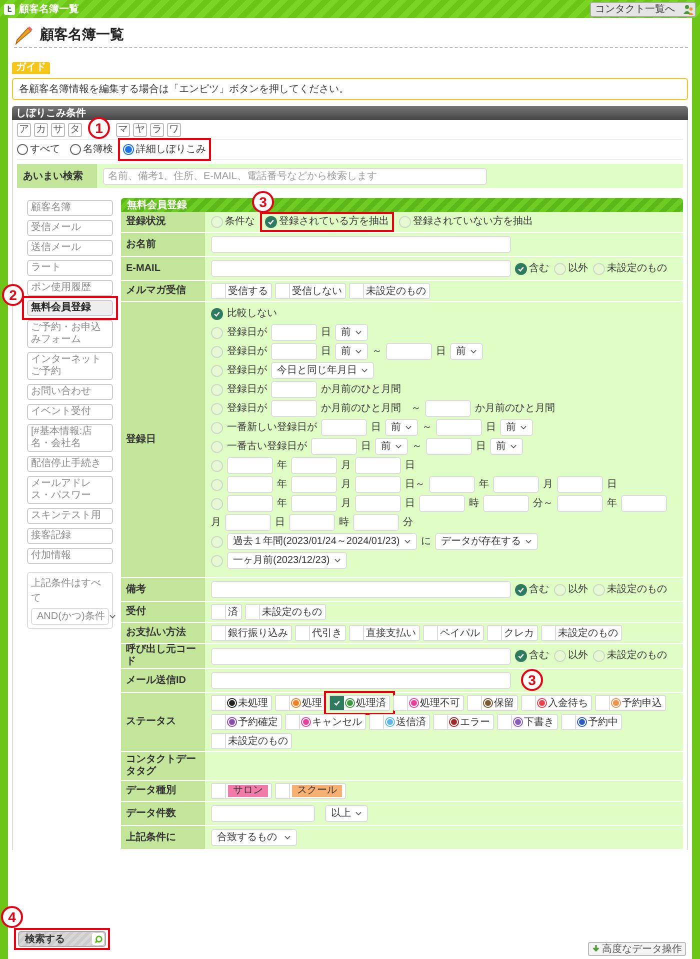  Describe the element at coordinates (254, 837) in the screenshot. I see `dropdown: 合致するもの` at that location.